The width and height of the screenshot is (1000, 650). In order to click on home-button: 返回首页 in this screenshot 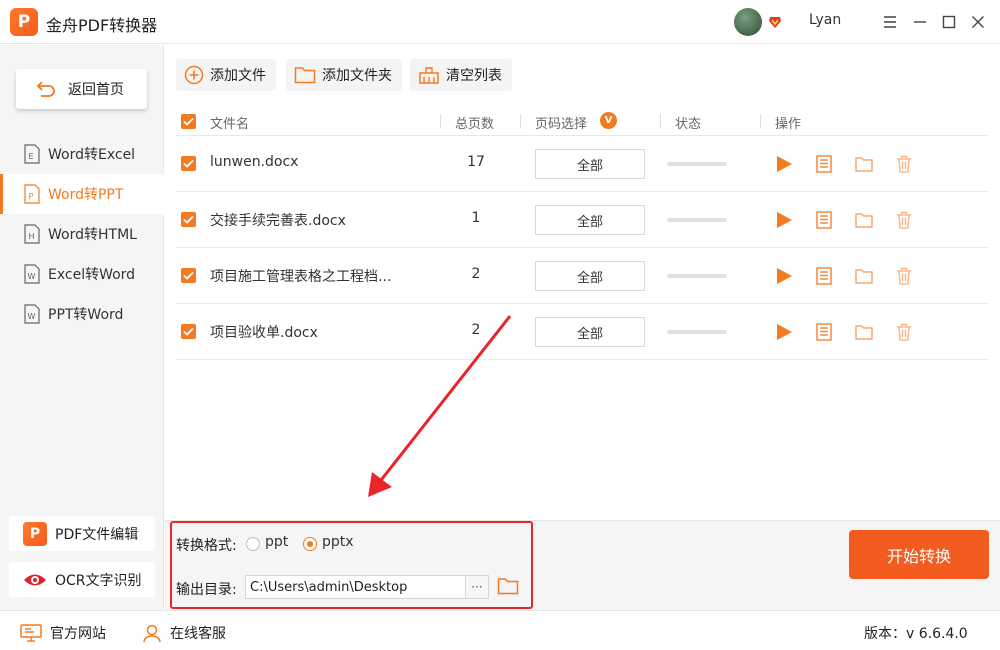, I will do `click(81, 89)`.